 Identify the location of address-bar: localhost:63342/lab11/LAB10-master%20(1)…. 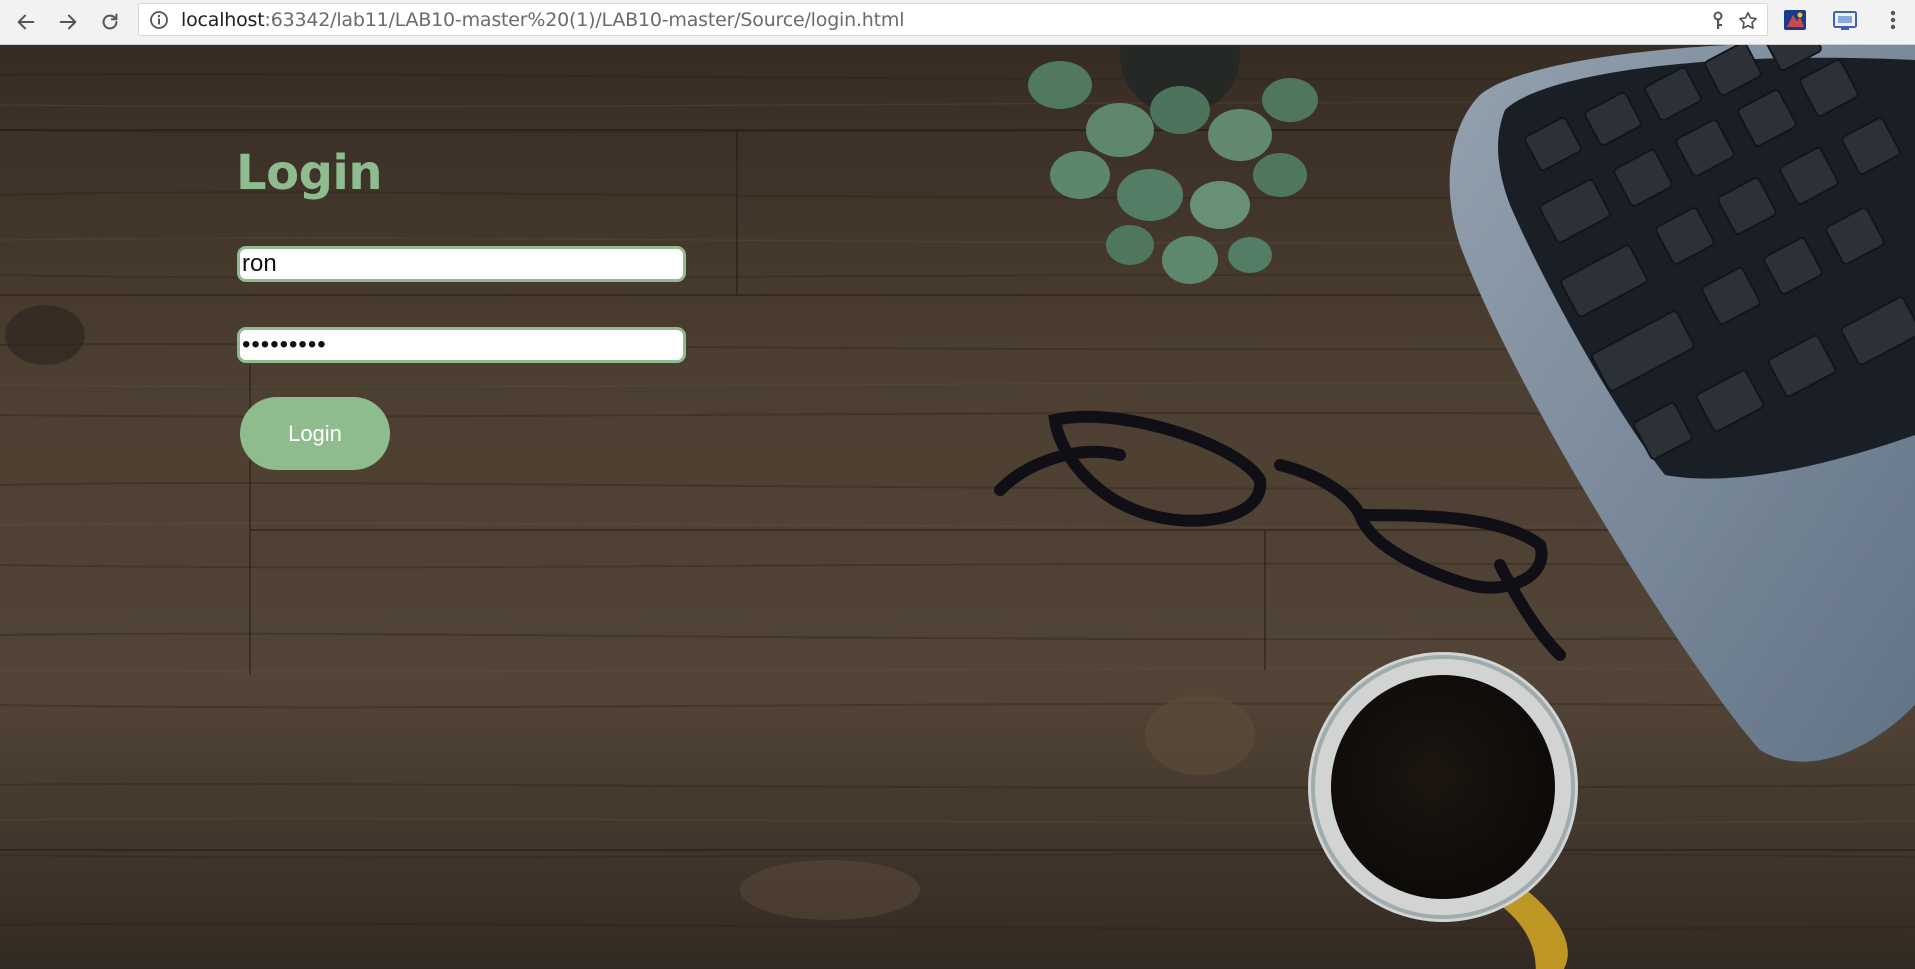
(953, 19).